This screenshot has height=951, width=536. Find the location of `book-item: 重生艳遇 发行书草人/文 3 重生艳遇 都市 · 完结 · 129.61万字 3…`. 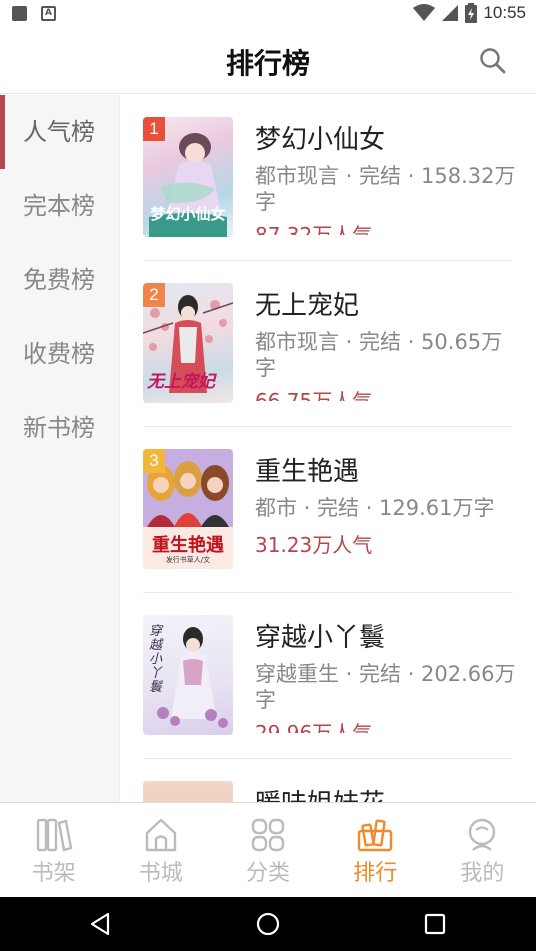

book-item: 重生艳遇 发行书草人/文 3 重生艳遇 都市 · 完结 · 129.61万字 3… is located at coordinates (328, 510).